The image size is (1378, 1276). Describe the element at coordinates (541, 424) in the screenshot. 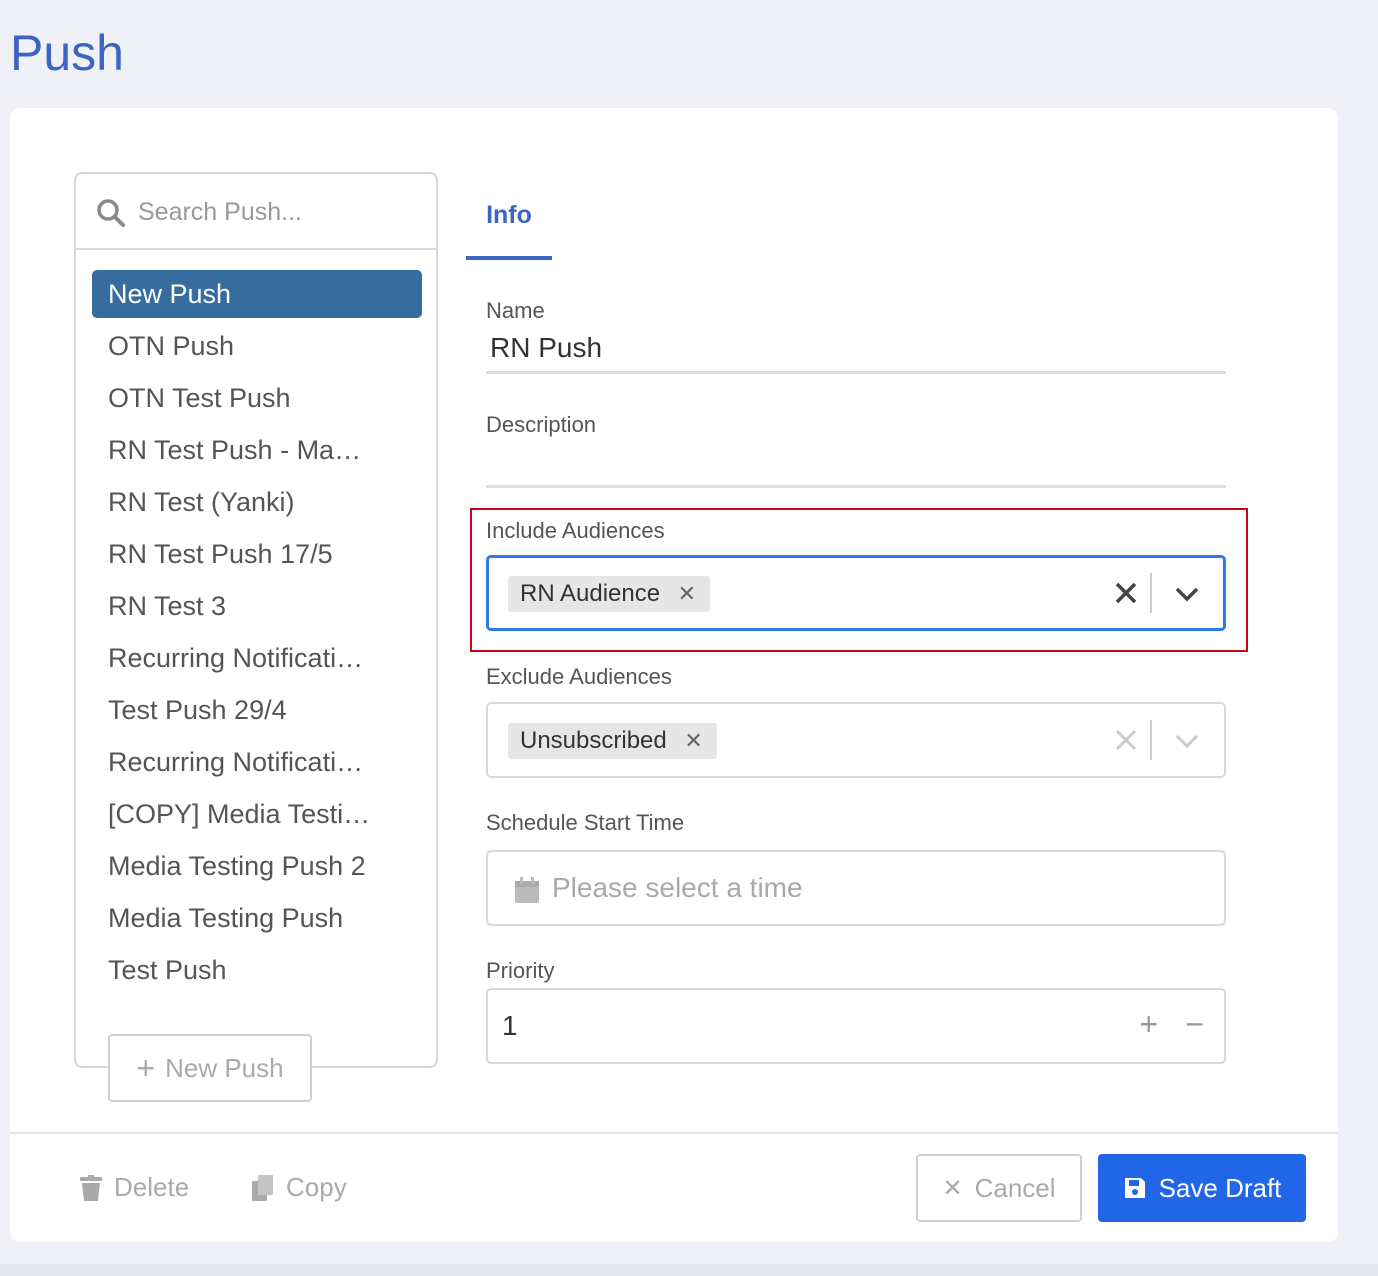

I see `description-label: Description` at that location.